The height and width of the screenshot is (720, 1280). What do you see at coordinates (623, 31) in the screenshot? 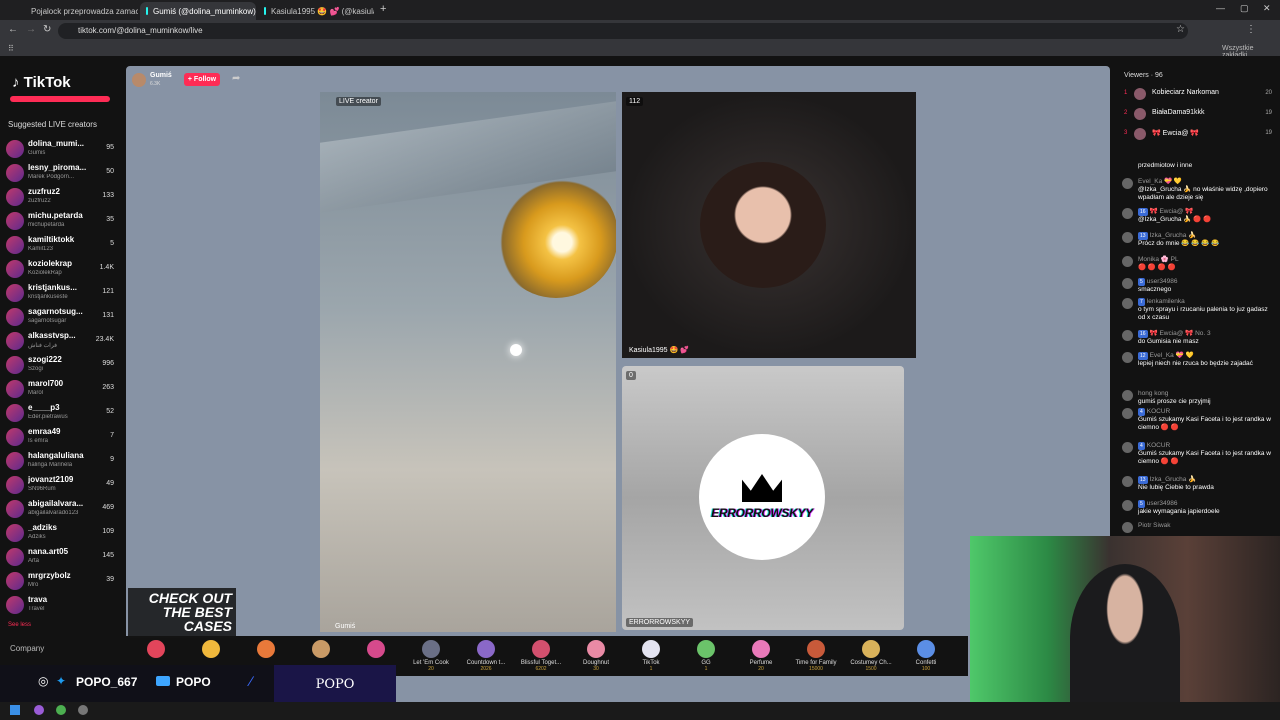
I see `url-input: tiktok.com/@dolina_muminkow/live` at bounding box center [623, 31].